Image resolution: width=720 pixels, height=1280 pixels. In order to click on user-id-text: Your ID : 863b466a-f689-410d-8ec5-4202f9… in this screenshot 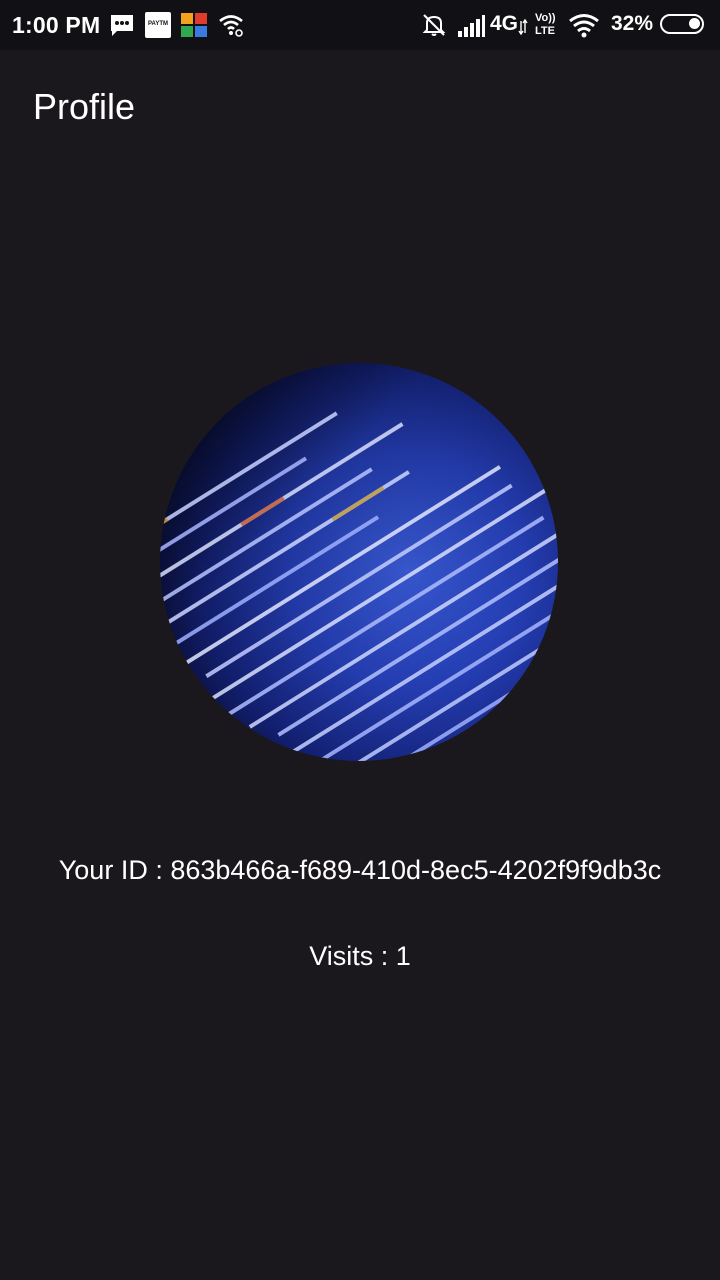, I will do `click(360, 870)`.